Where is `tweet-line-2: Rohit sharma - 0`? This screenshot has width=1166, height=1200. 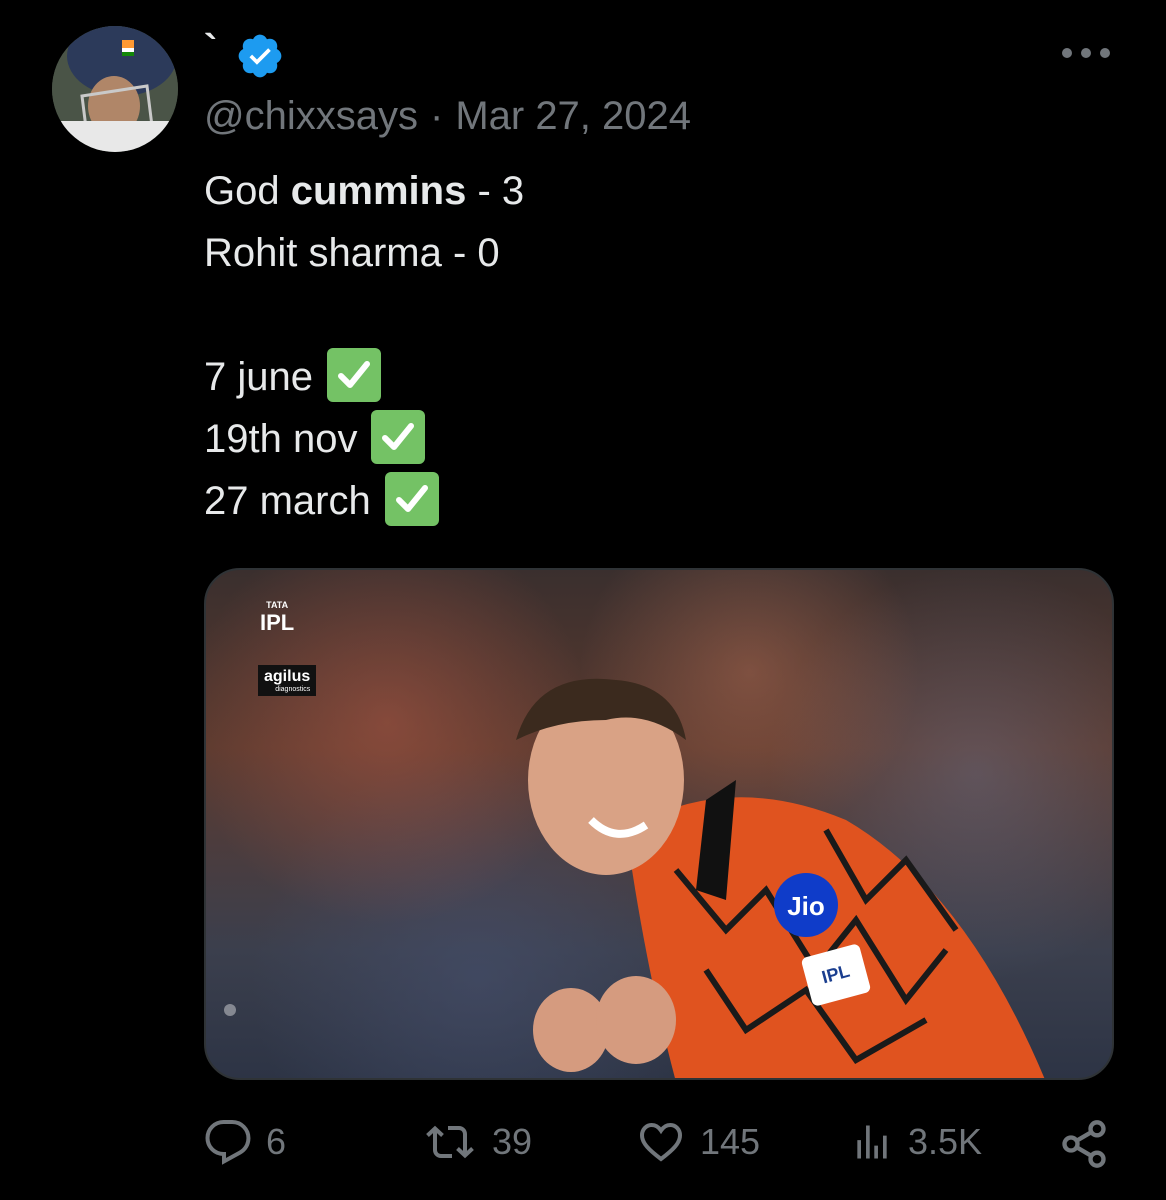 tweet-line-2: Rohit sharma - 0 is located at coordinates (352, 253).